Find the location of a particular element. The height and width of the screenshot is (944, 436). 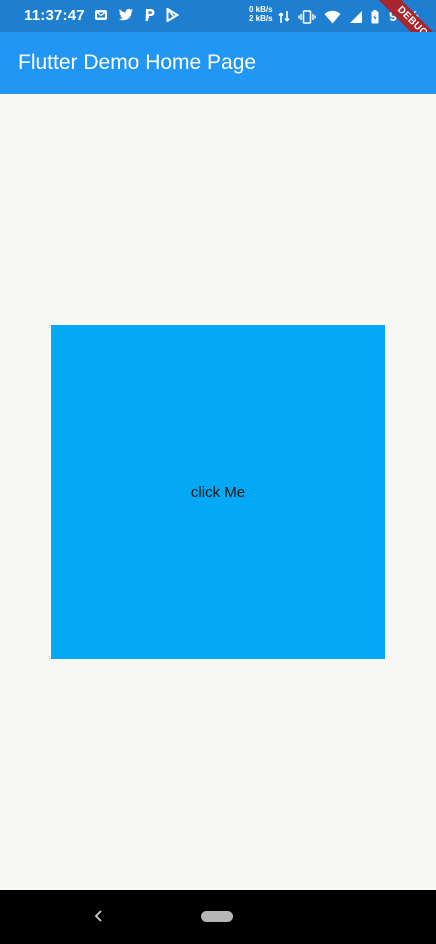

app-bar: Flutter Demo Home Page is located at coordinates (218, 63).